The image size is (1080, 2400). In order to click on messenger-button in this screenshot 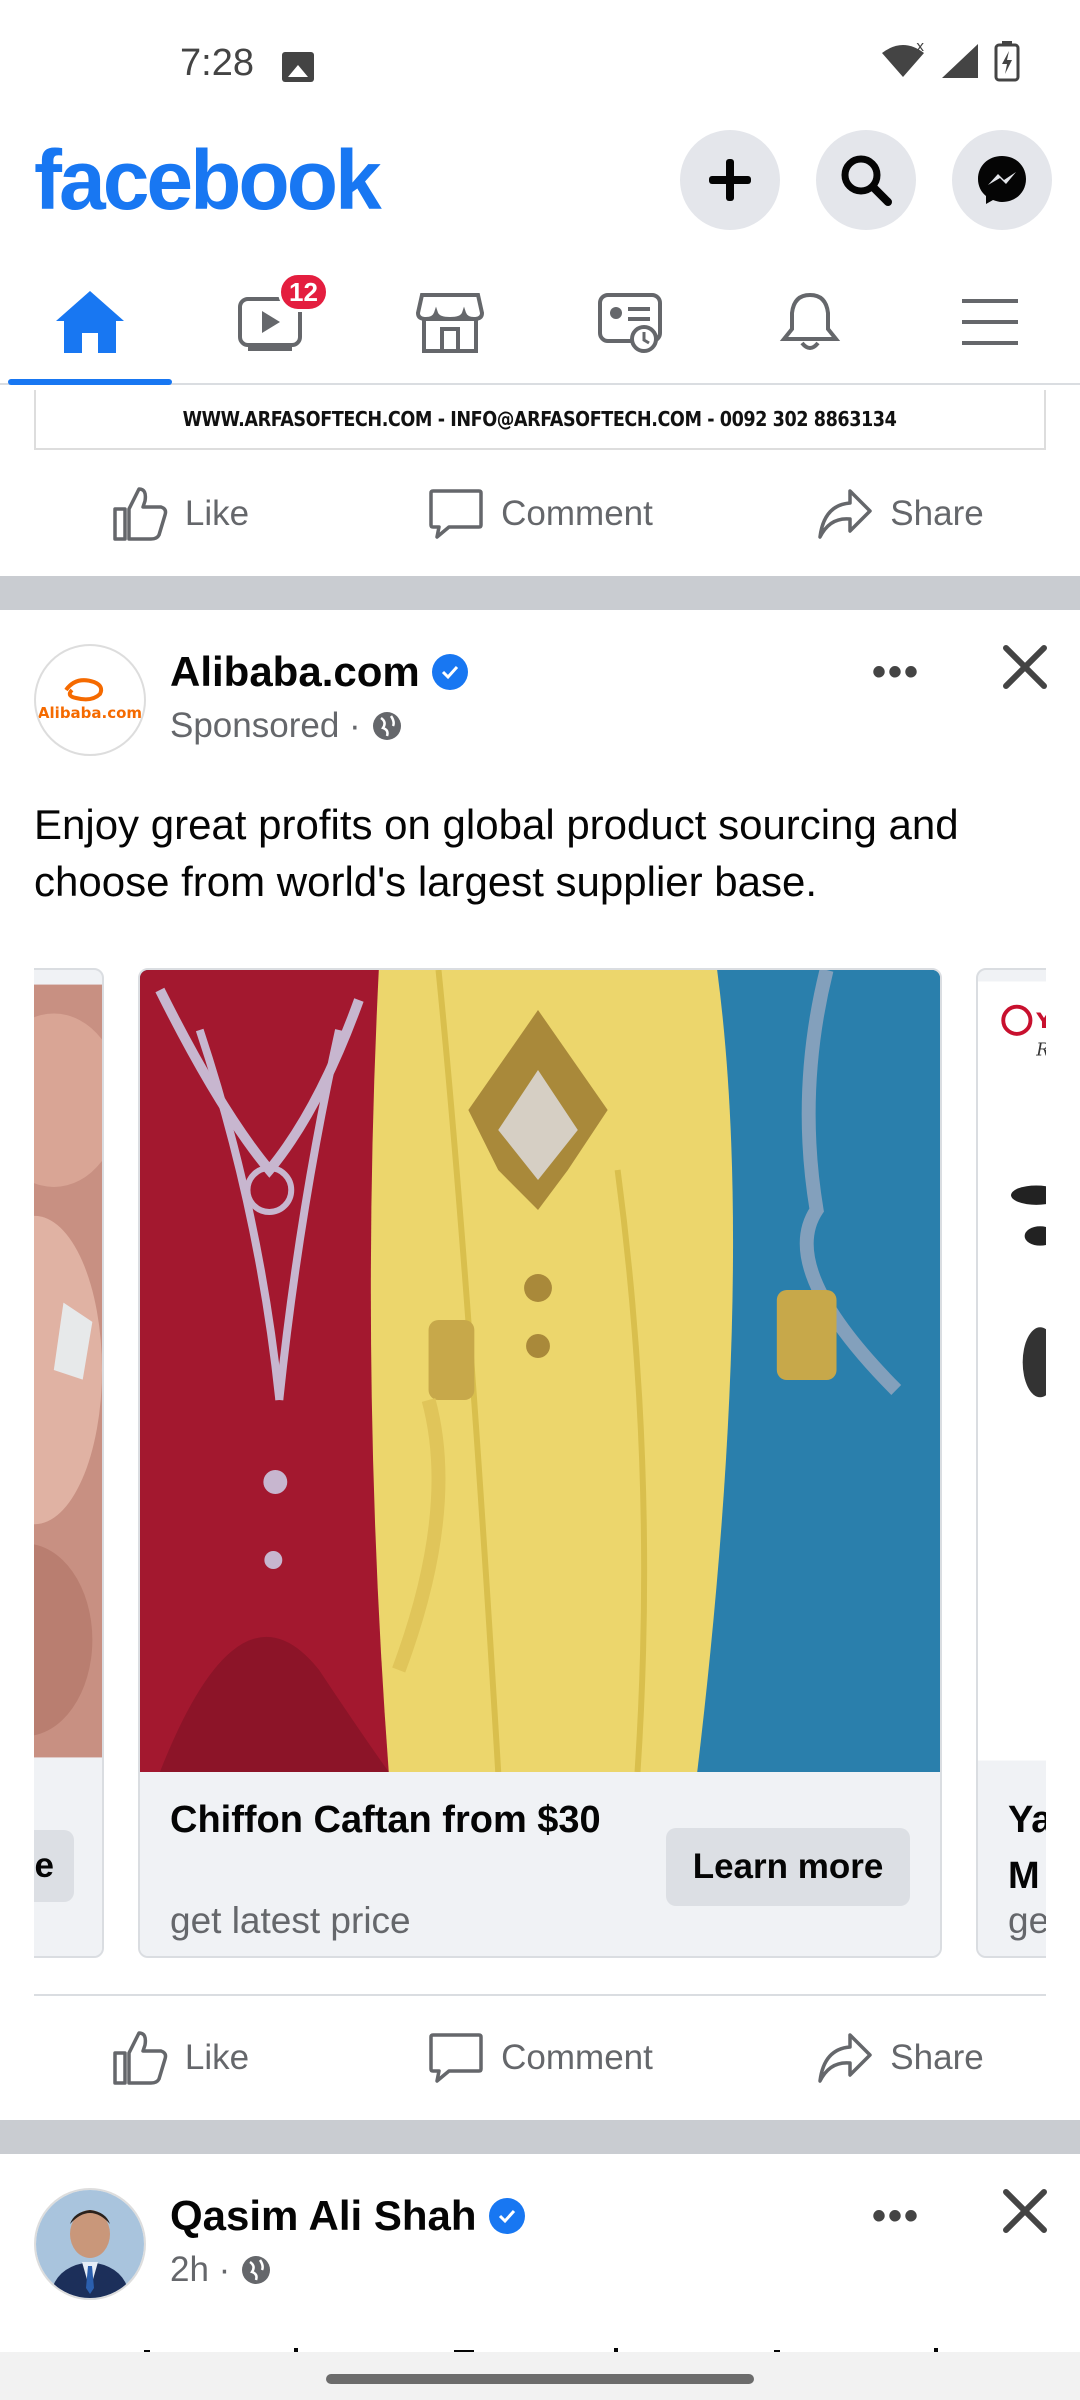, I will do `click(1002, 180)`.